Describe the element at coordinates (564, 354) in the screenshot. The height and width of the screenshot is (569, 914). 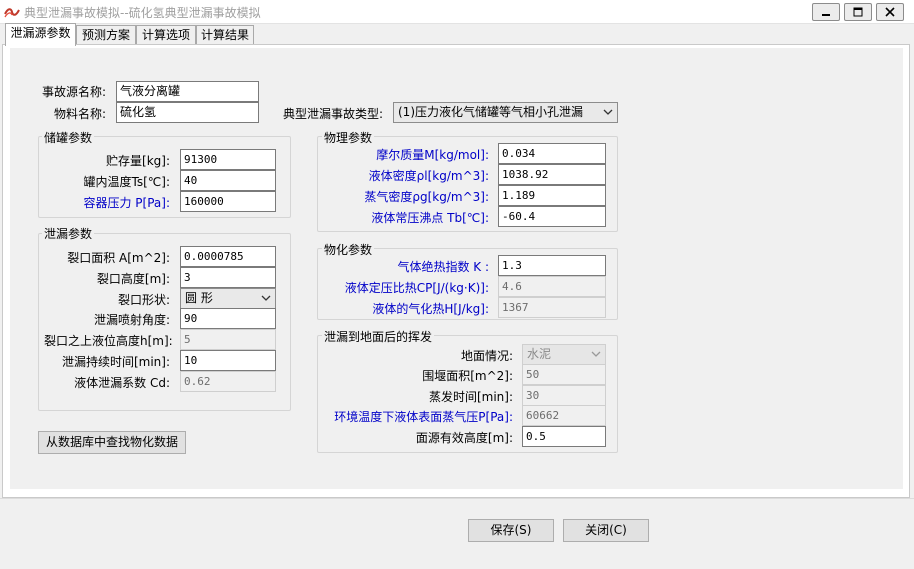
I see `ground-condition-select: 水泥` at that location.